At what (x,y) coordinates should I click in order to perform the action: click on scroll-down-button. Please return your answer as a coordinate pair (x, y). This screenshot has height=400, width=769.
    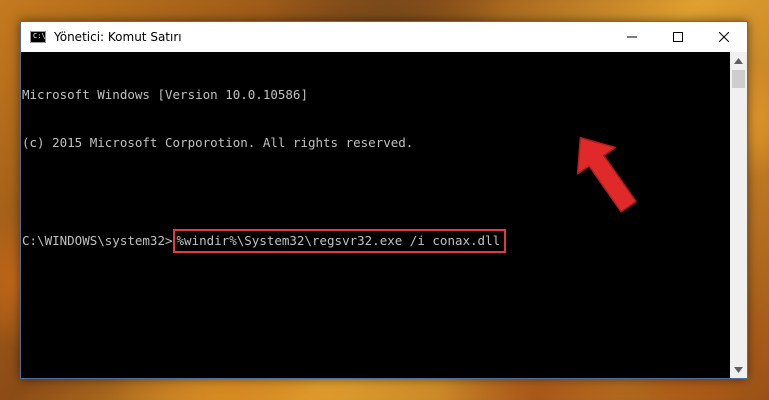
    Looking at the image, I should click on (738, 369).